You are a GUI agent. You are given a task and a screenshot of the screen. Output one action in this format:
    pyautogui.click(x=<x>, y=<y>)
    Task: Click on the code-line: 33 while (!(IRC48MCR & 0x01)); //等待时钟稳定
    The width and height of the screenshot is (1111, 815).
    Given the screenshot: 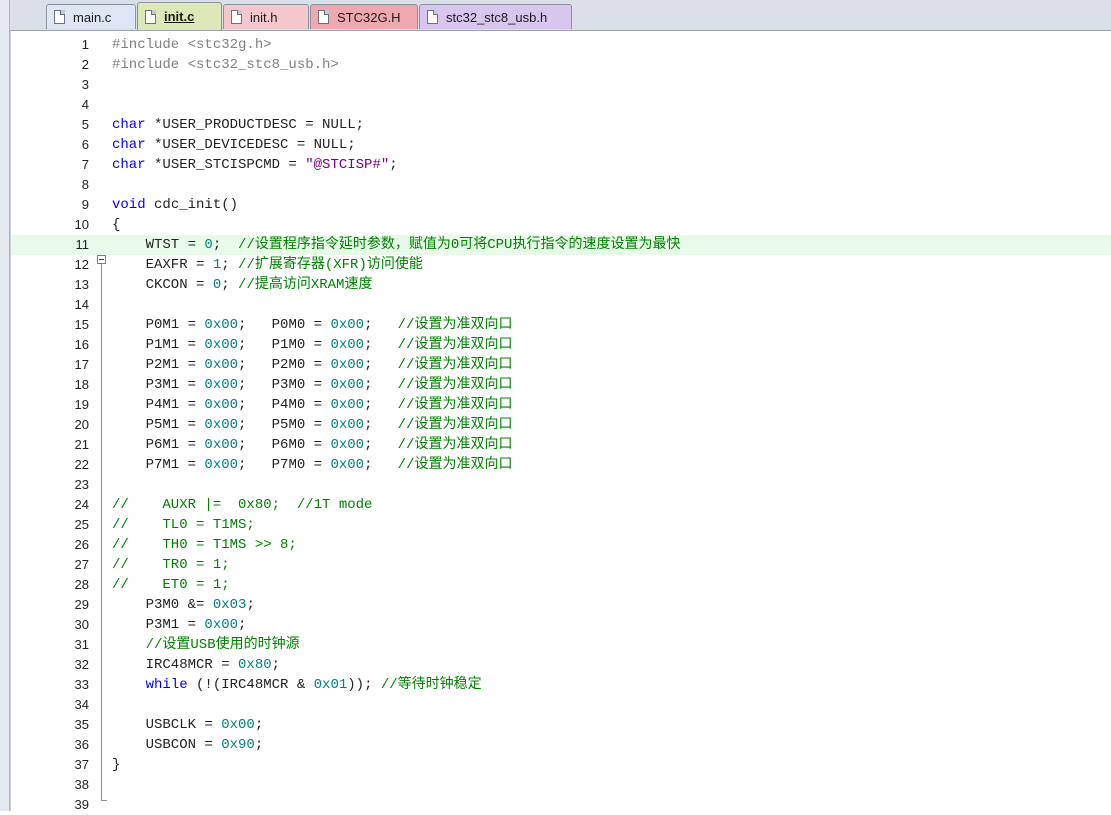 What is the action you would take?
    pyautogui.click(x=561, y=685)
    